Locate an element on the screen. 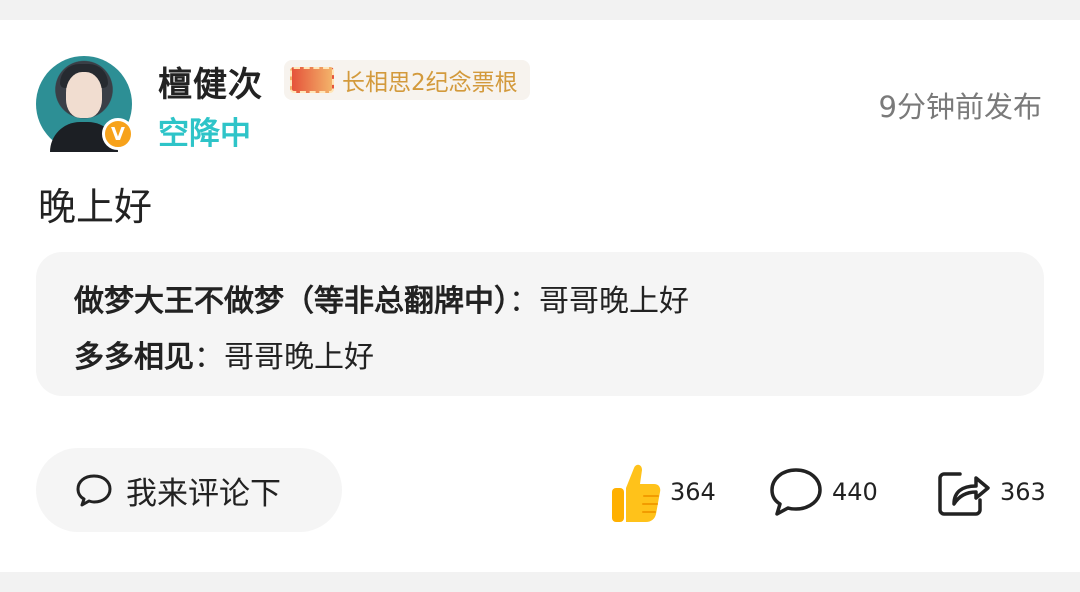 This screenshot has height=592, width=1080. like-count: 364 is located at coordinates (693, 492).